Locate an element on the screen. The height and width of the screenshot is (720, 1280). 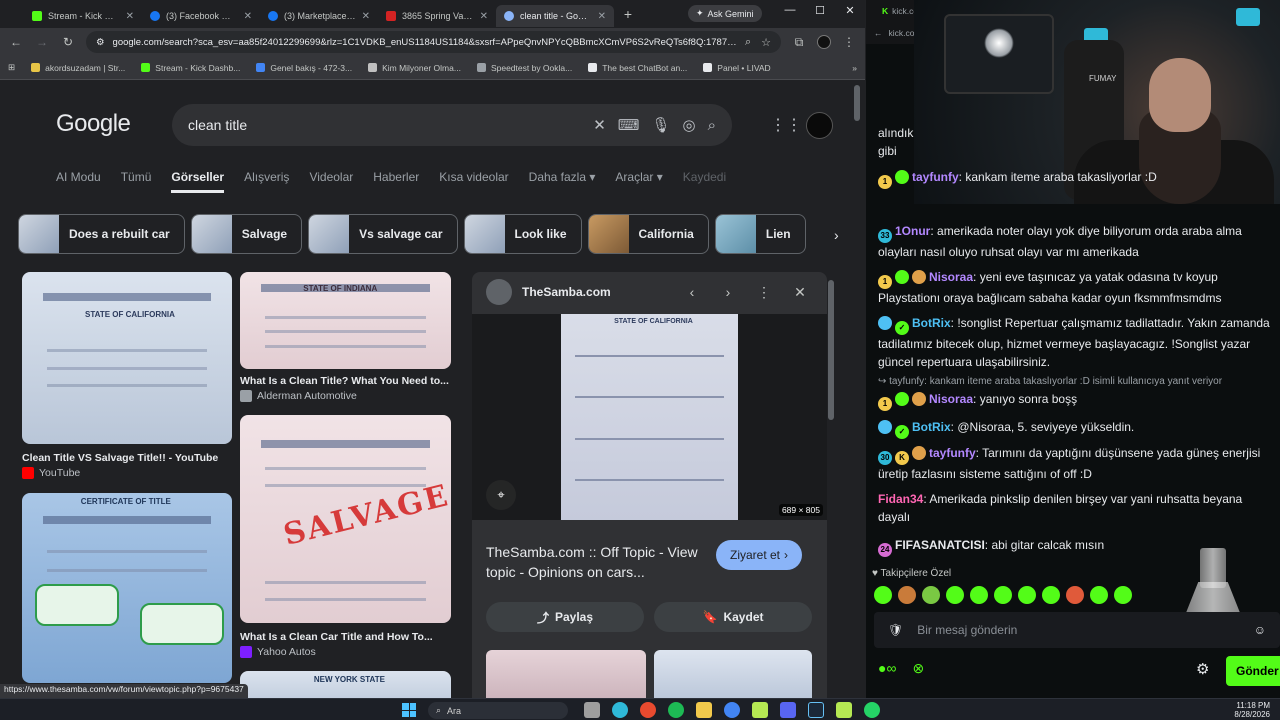
next-icon: › is located at coordinates (728, 292).